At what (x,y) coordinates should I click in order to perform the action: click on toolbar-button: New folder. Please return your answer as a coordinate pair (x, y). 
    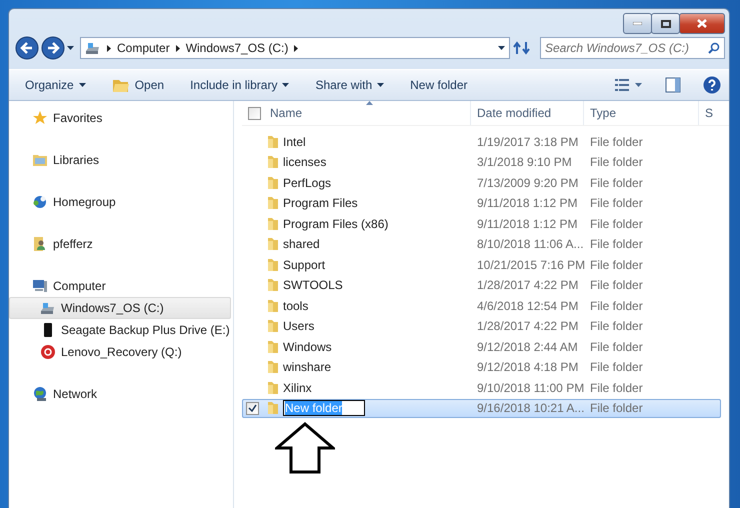
    Looking at the image, I should click on (439, 85).